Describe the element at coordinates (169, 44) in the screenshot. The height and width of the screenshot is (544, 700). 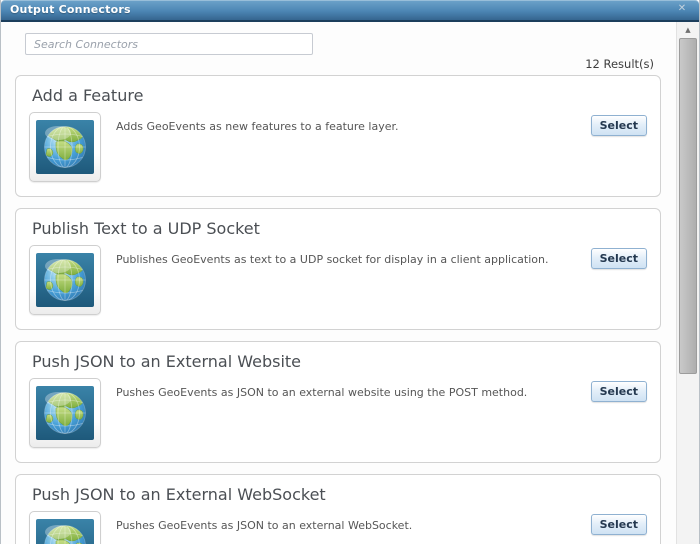
I see `search-input` at that location.